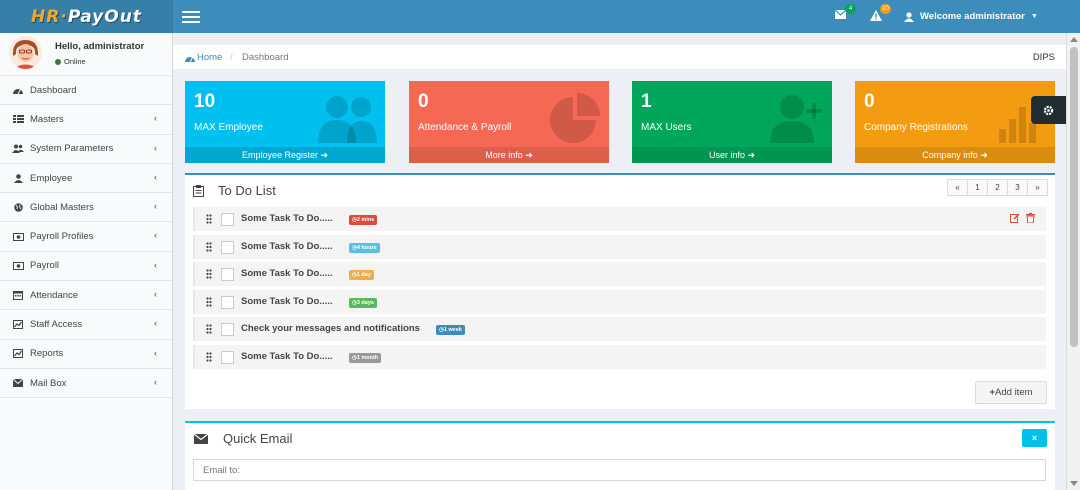 This screenshot has width=1080, height=490. What do you see at coordinates (265, 57) in the screenshot?
I see `breadcrumb-current: Dashboard` at bounding box center [265, 57].